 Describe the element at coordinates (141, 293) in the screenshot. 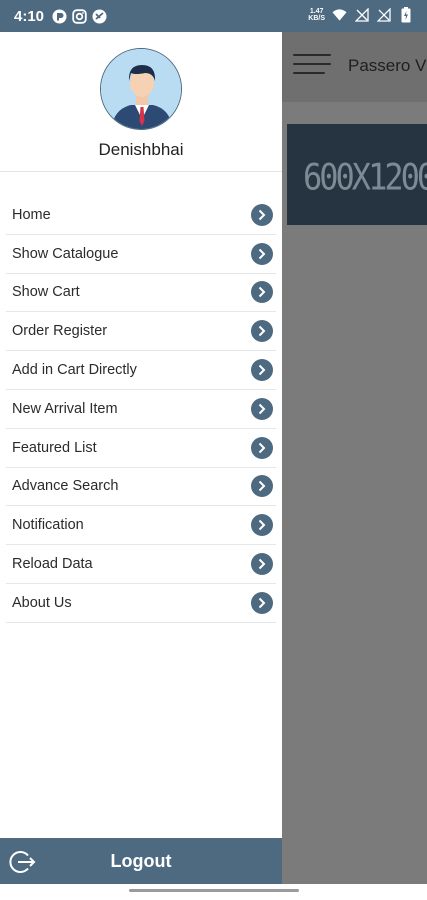

I see `menu-item-show-cart: Show Cart` at that location.